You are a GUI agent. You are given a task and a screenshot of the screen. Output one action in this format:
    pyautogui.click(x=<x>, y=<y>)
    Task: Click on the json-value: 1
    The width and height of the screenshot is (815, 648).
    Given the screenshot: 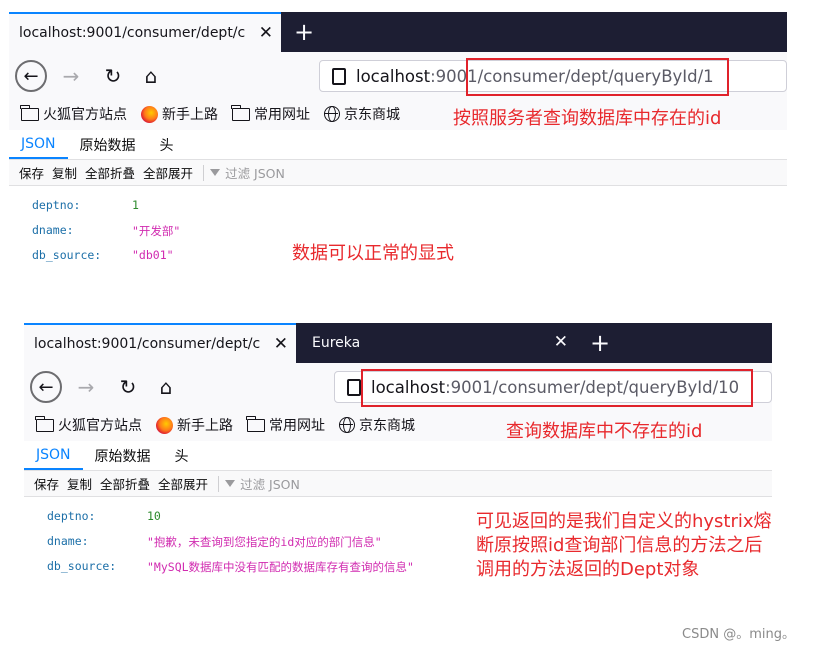 What is the action you would take?
    pyautogui.click(x=135, y=205)
    